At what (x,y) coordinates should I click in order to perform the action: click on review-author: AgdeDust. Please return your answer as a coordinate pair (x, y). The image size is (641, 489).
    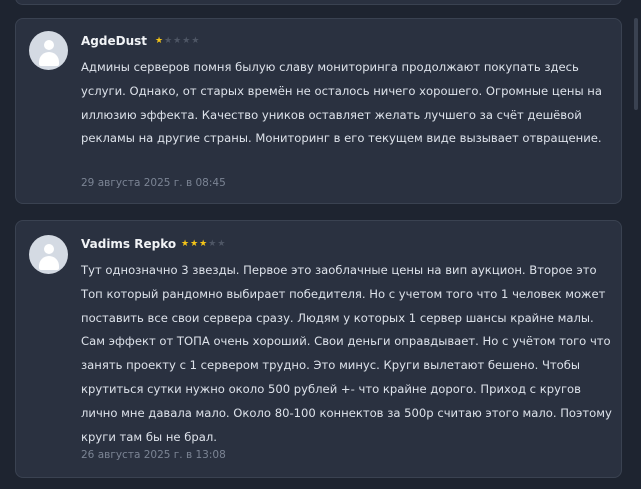
    Looking at the image, I should click on (114, 41).